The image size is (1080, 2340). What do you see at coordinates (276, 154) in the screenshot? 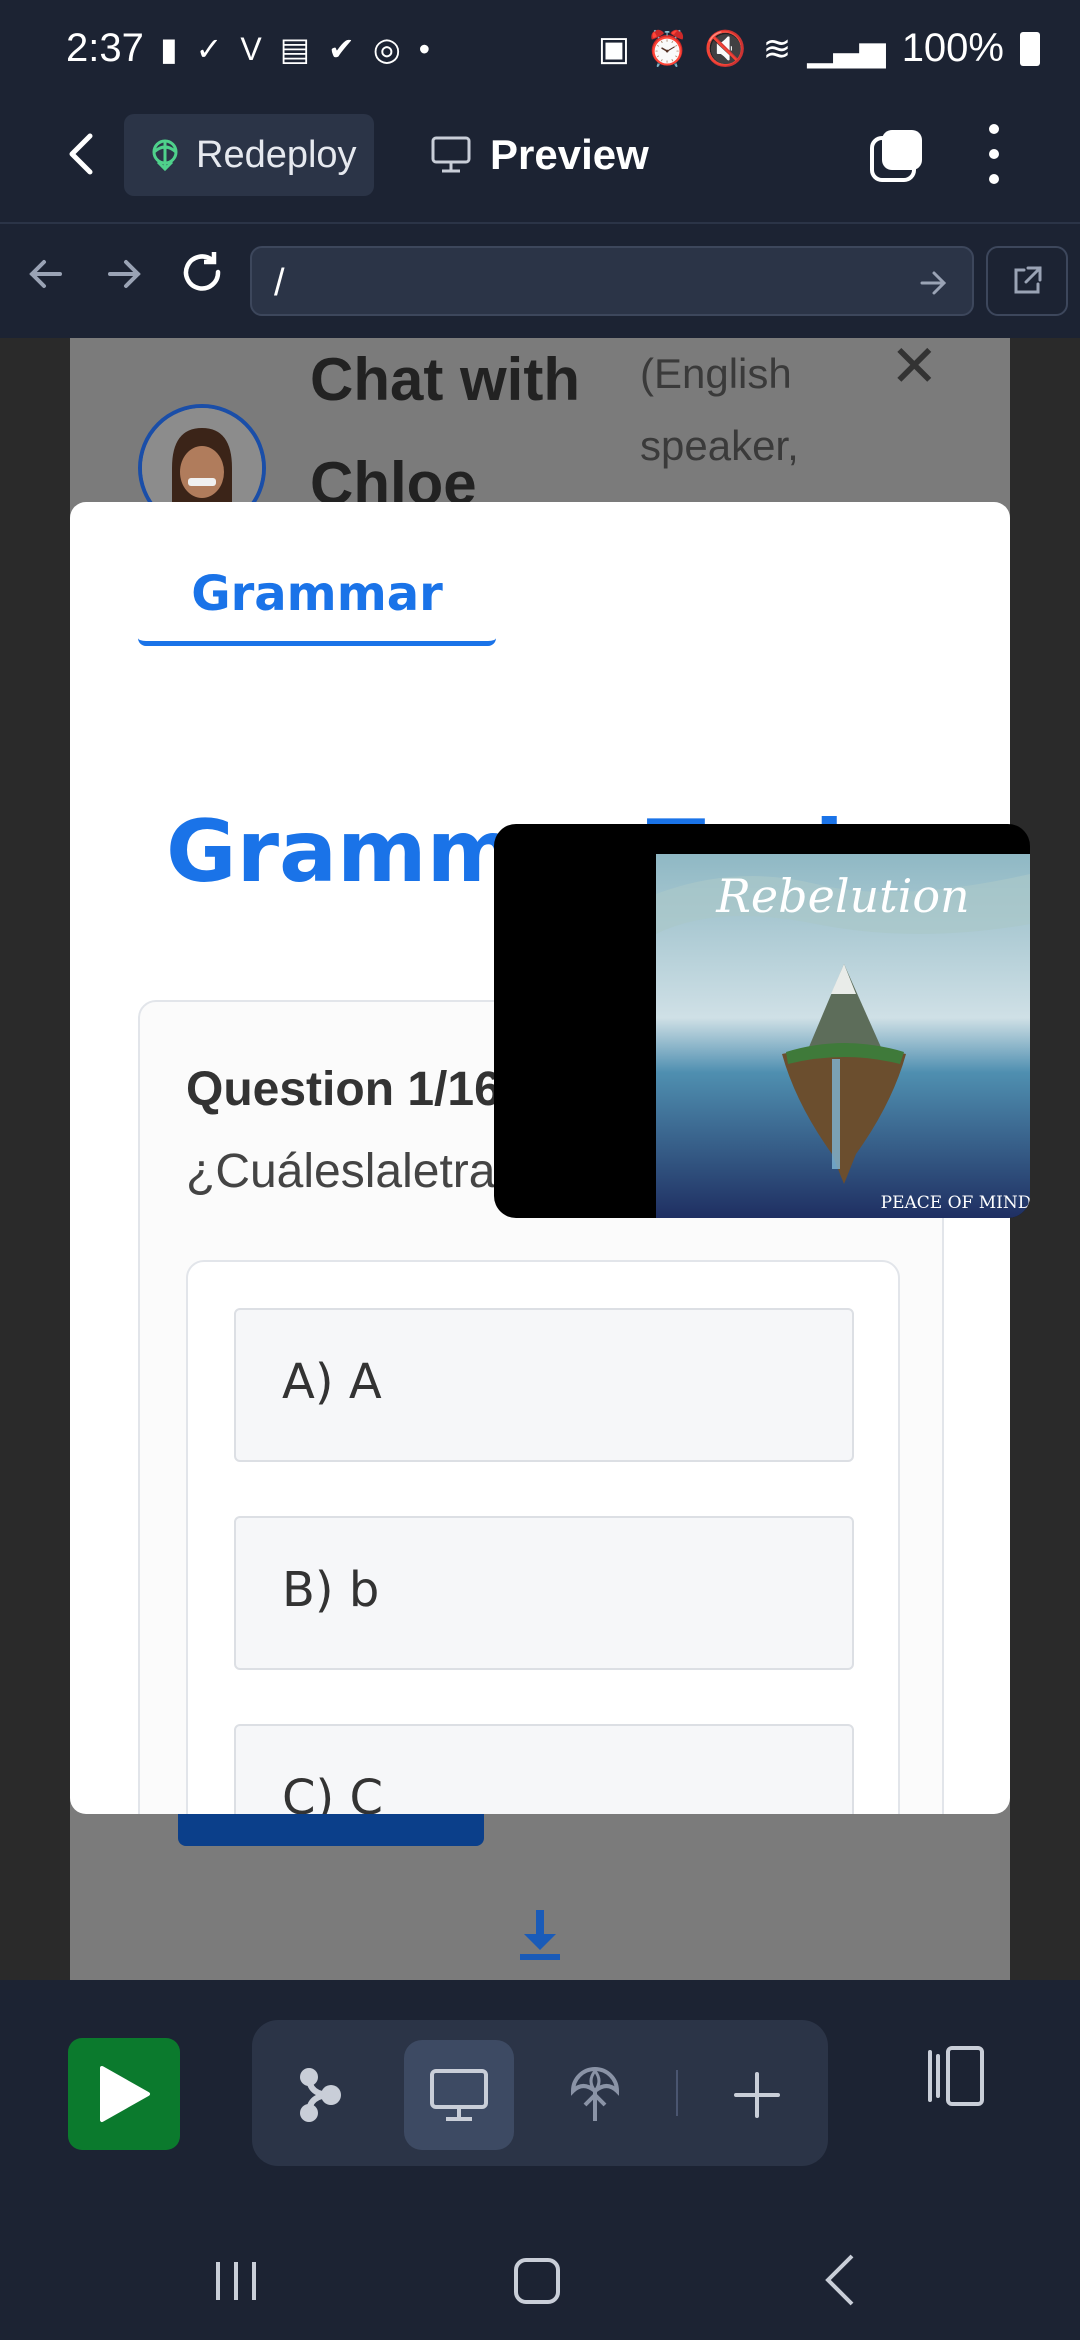
I see `redeploy-label: Redeploy` at bounding box center [276, 154].